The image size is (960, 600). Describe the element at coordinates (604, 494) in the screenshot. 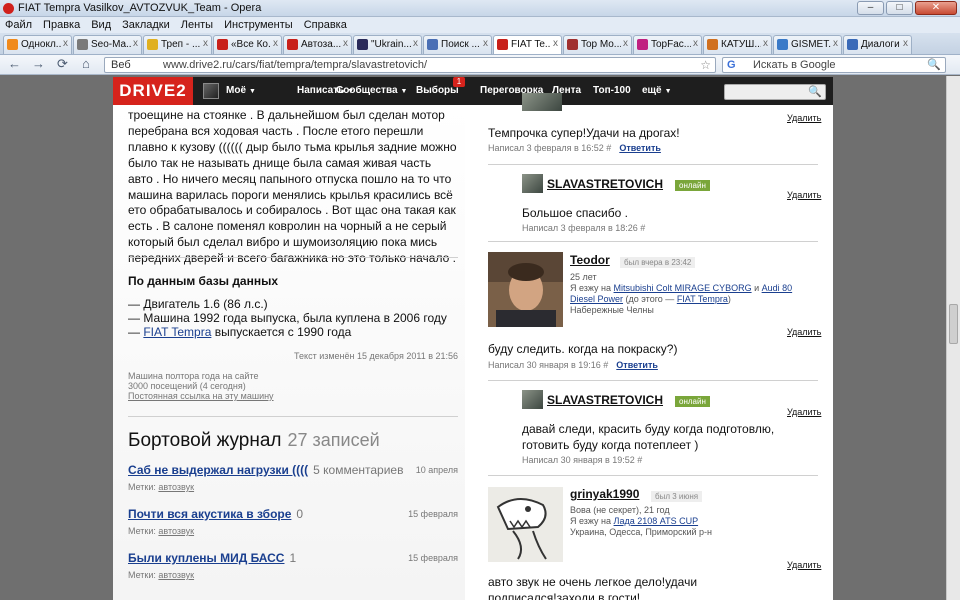

I see `username-link: grinyak1990` at that location.